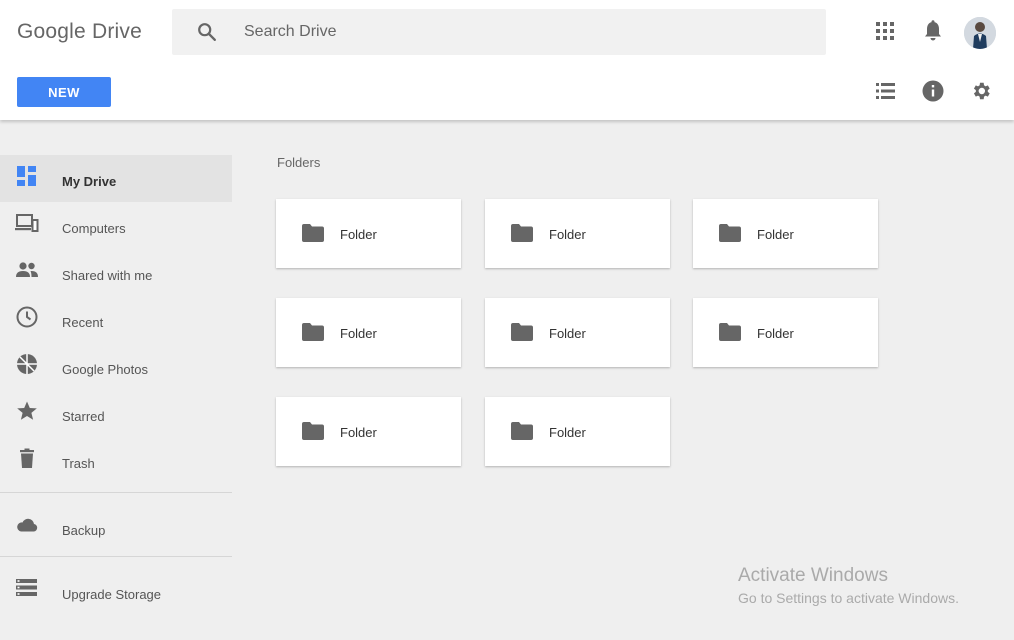 Image resolution: width=1014 pixels, height=640 pixels. What do you see at coordinates (116, 527) in the screenshot?
I see `sidebar-item-backup: Backup` at bounding box center [116, 527].